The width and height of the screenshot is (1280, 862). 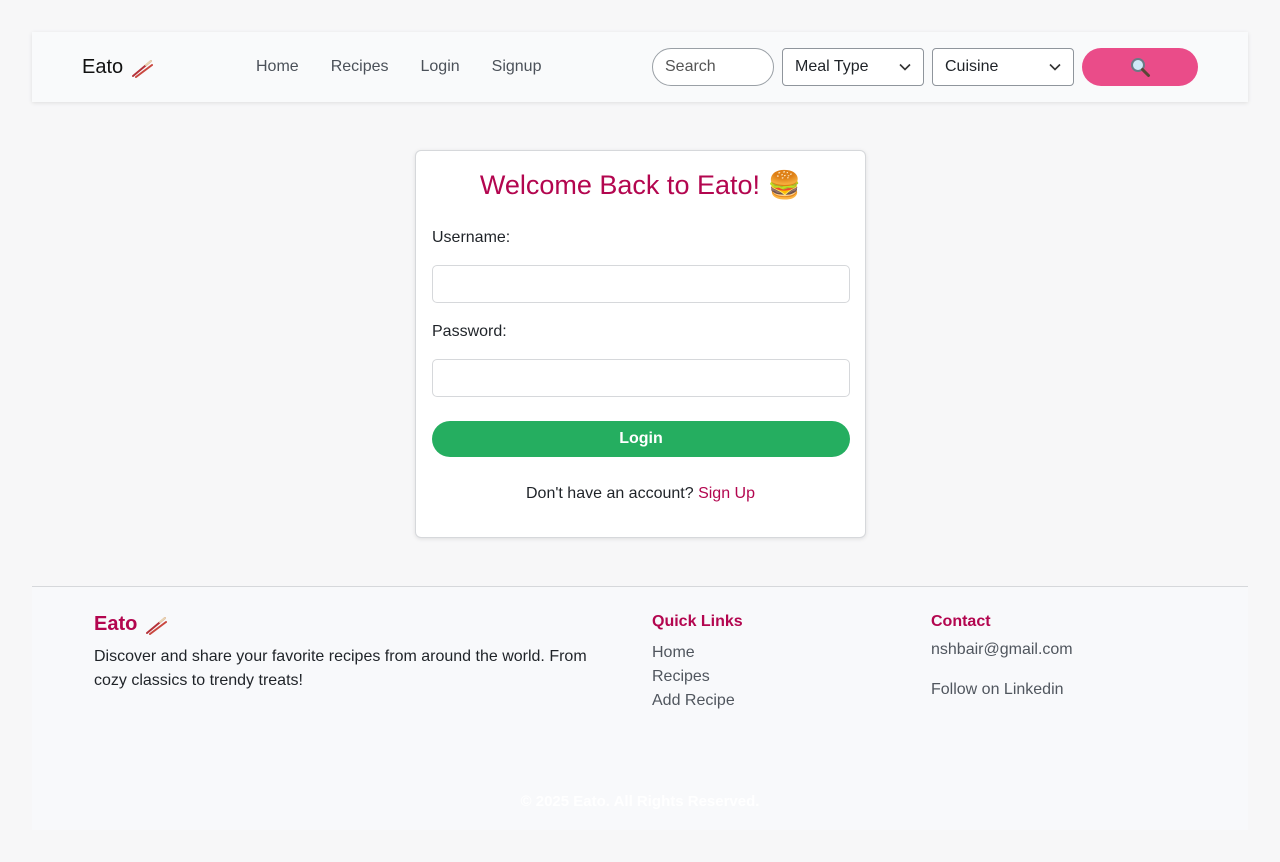 I want to click on quick-links-heading: Quick Links, so click(x=697, y=621).